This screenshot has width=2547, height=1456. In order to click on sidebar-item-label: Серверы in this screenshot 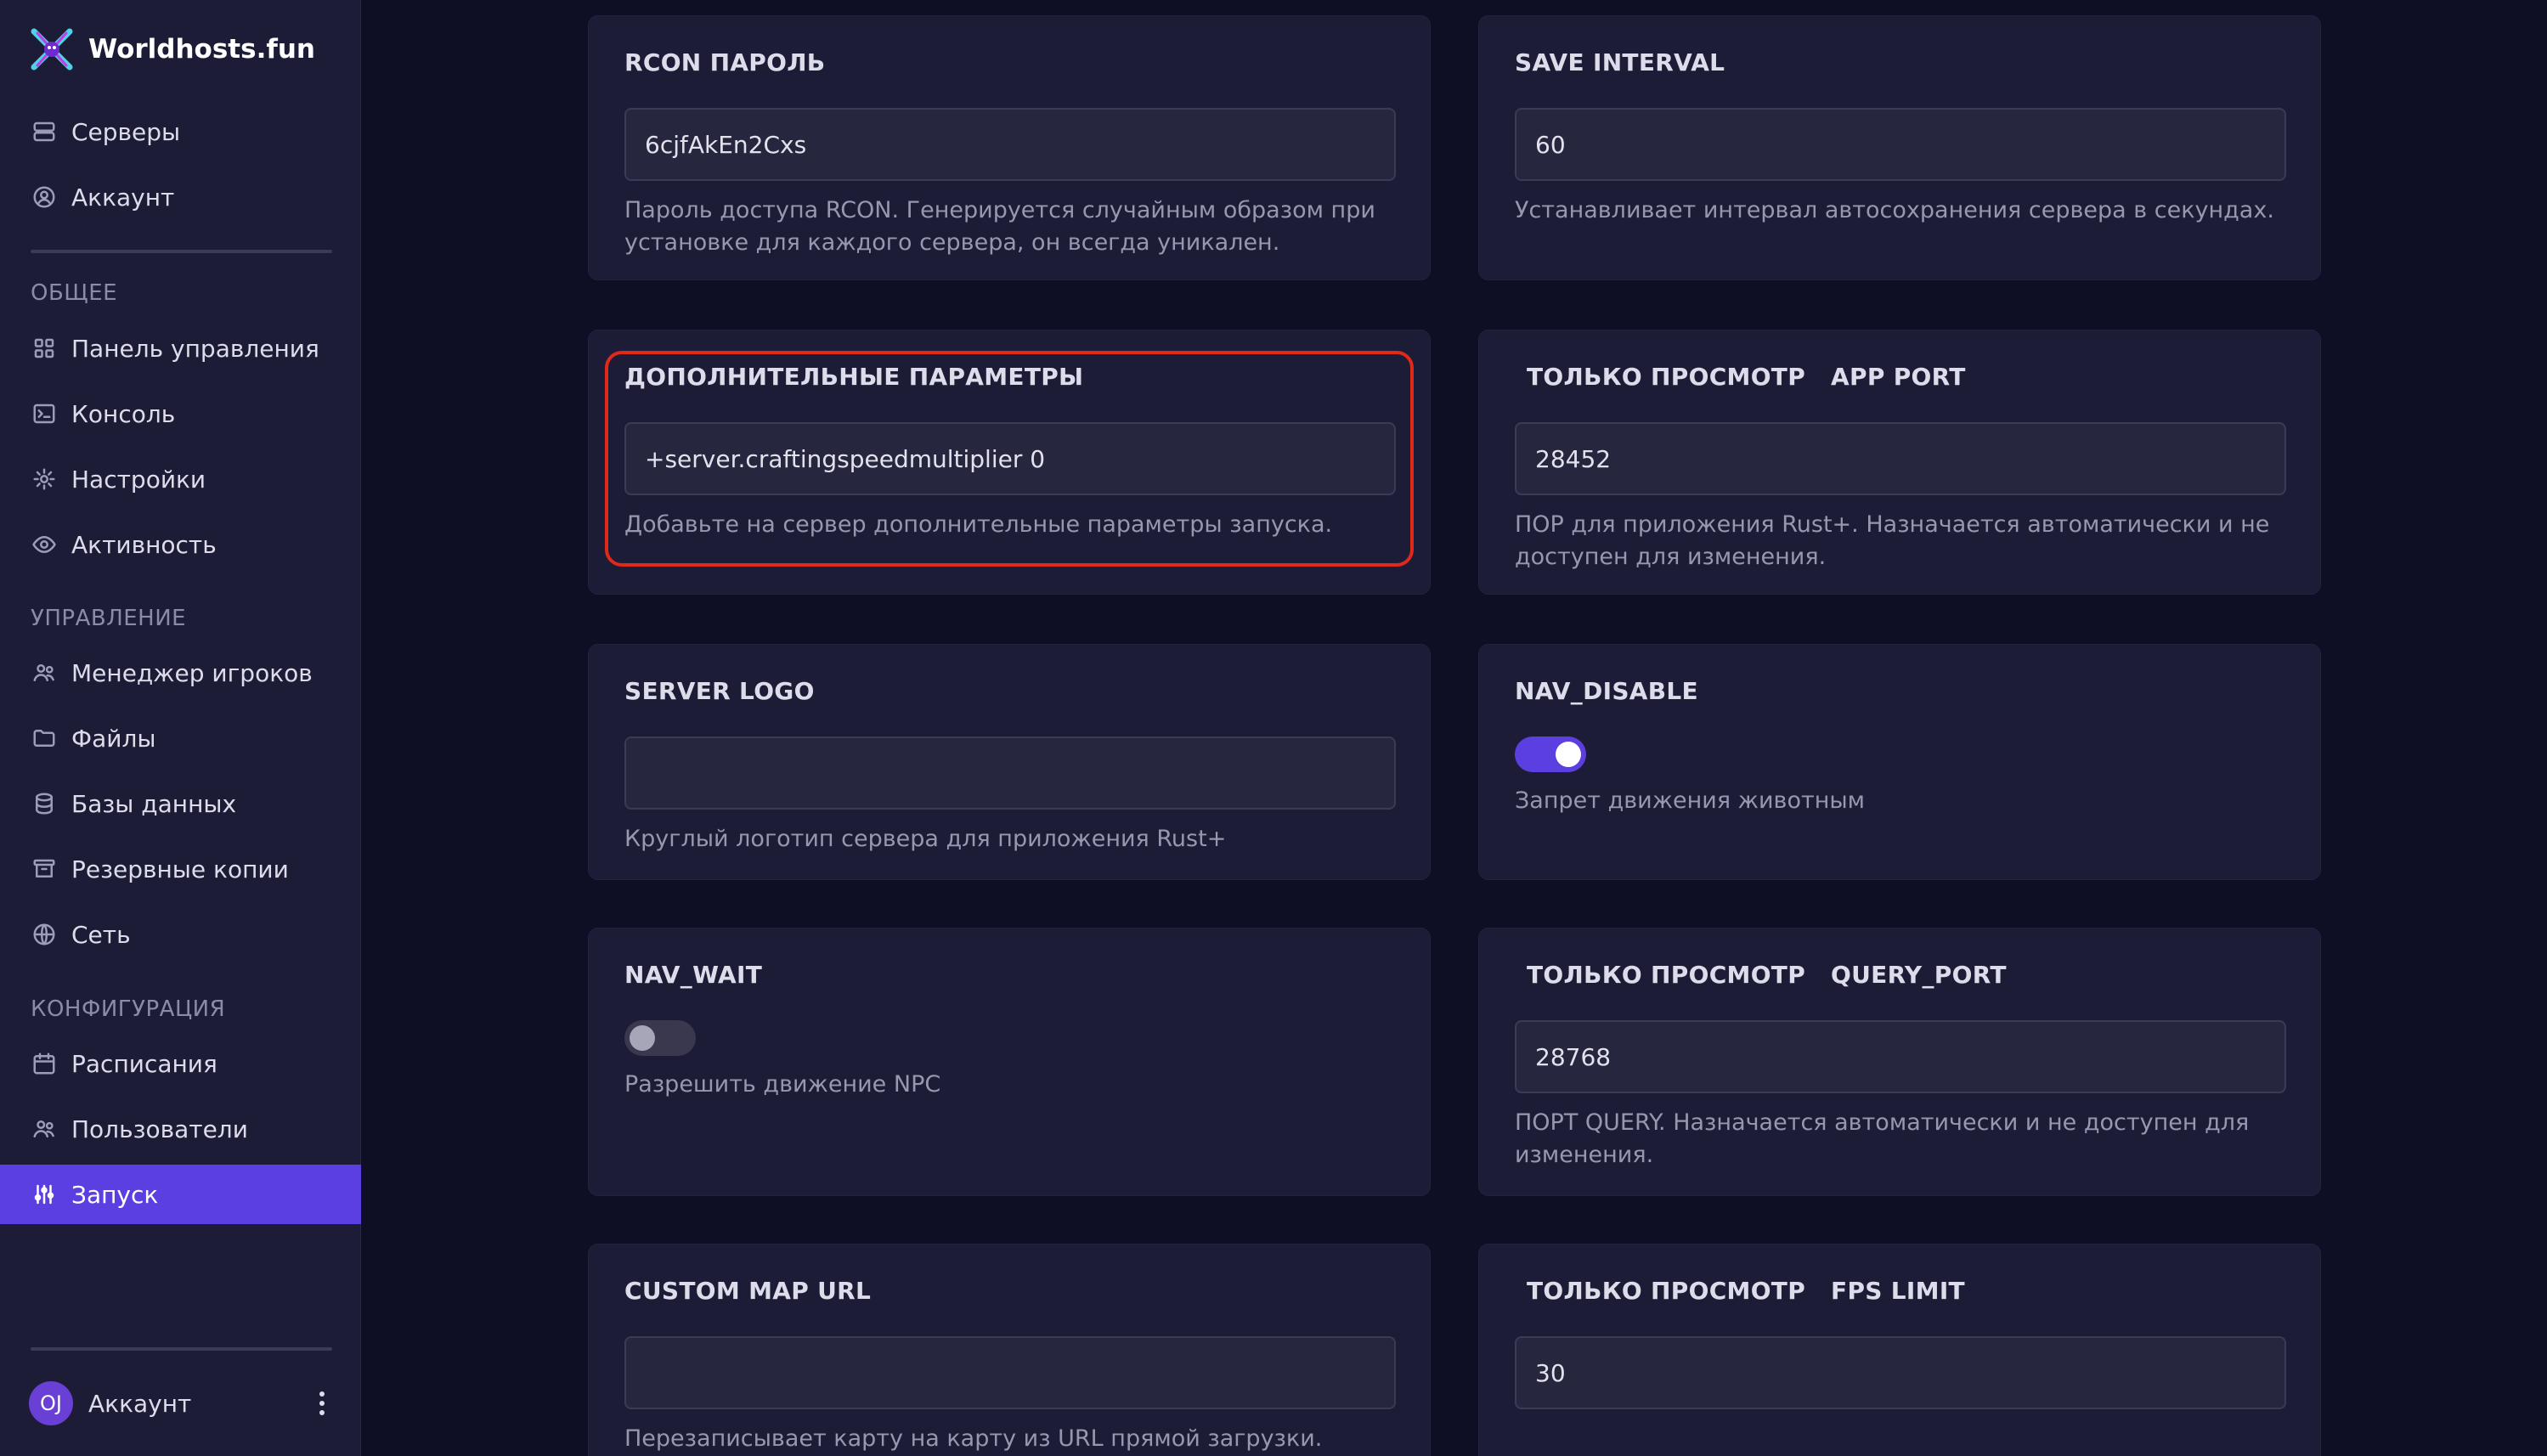, I will do `click(126, 132)`.